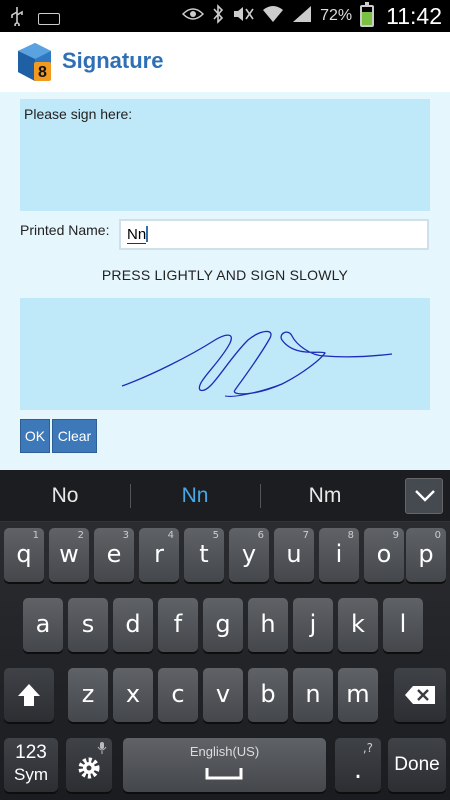 Image resolution: width=450 pixels, height=800 pixels. I want to click on key-o: 9o, so click(384, 555).